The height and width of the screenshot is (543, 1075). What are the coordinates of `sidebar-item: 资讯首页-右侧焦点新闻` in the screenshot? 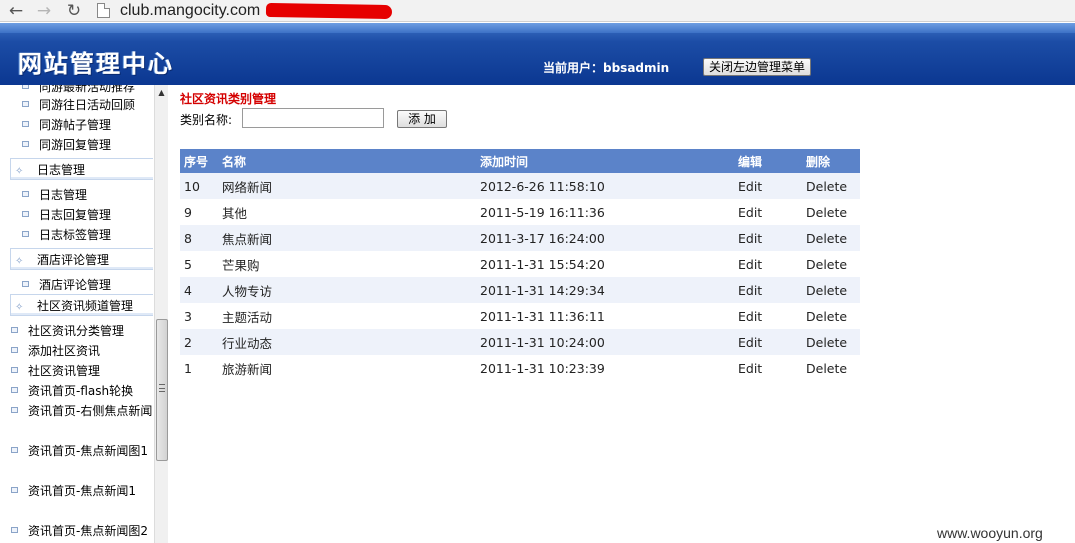 It's located at (81, 411).